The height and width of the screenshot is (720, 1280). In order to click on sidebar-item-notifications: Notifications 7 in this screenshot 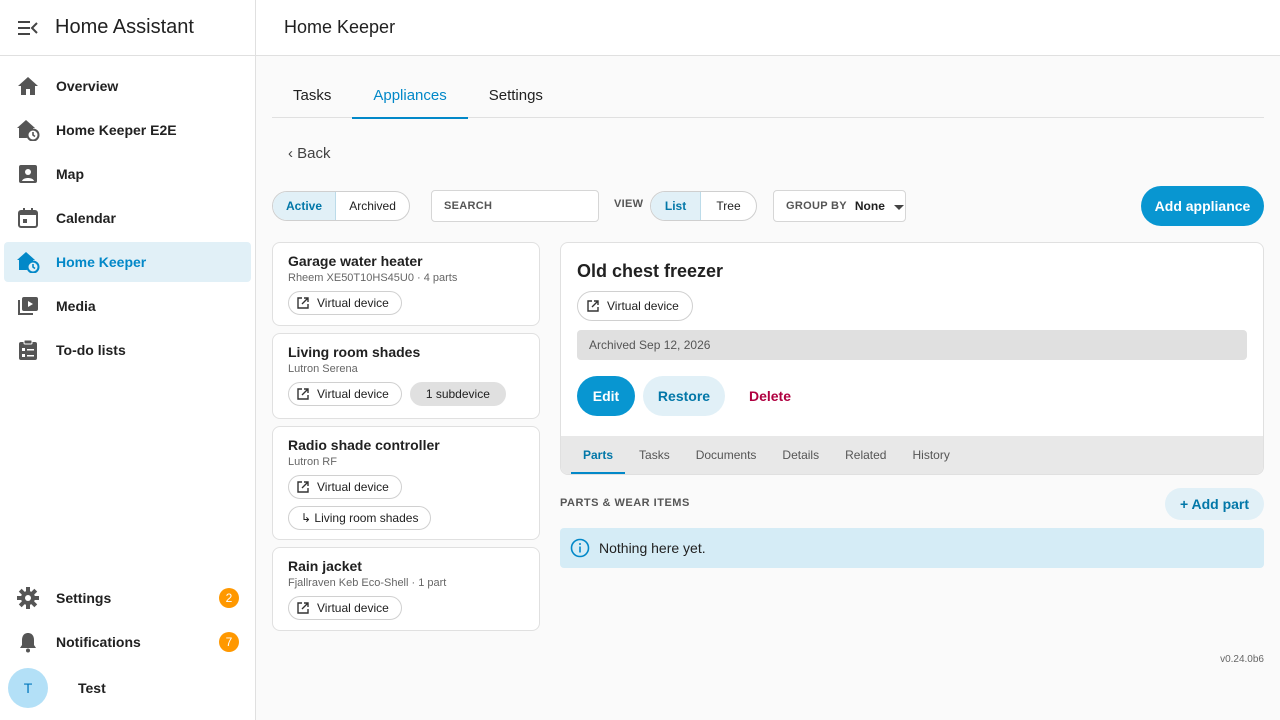, I will do `click(127, 642)`.